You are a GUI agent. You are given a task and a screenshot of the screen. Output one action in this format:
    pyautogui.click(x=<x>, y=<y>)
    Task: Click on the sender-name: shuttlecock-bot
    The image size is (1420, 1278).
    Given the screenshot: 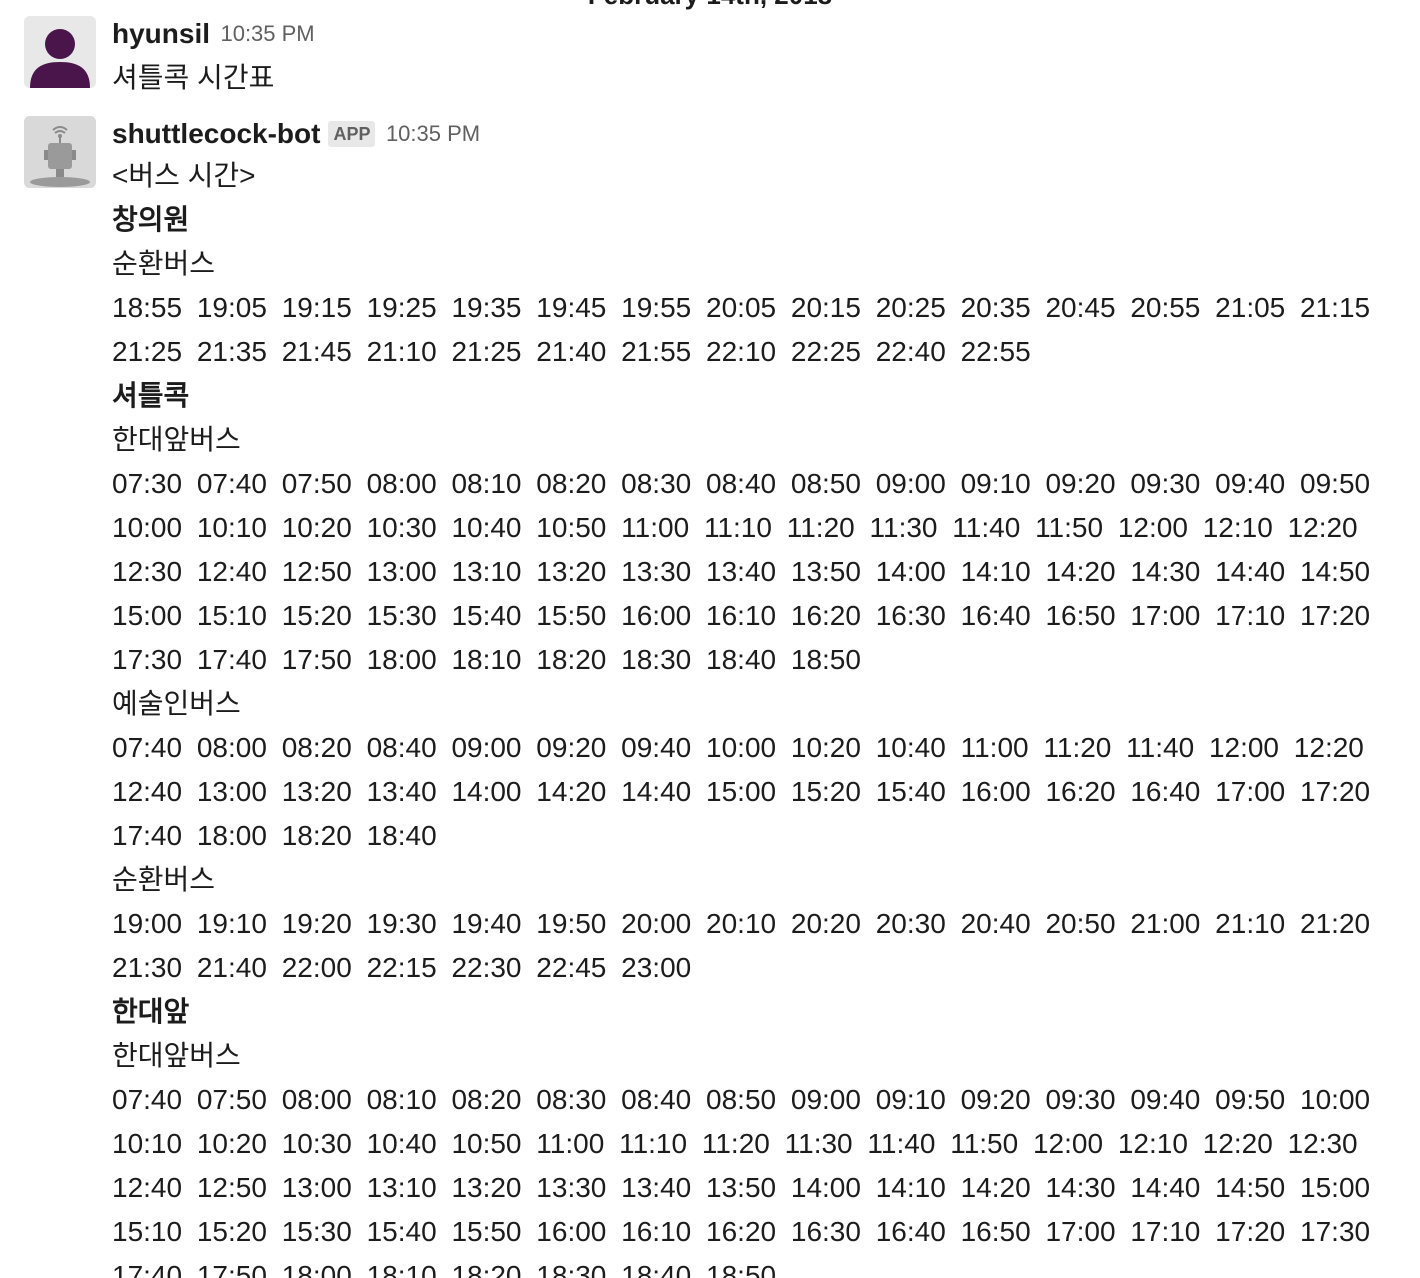 What is the action you would take?
    pyautogui.click(x=216, y=133)
    